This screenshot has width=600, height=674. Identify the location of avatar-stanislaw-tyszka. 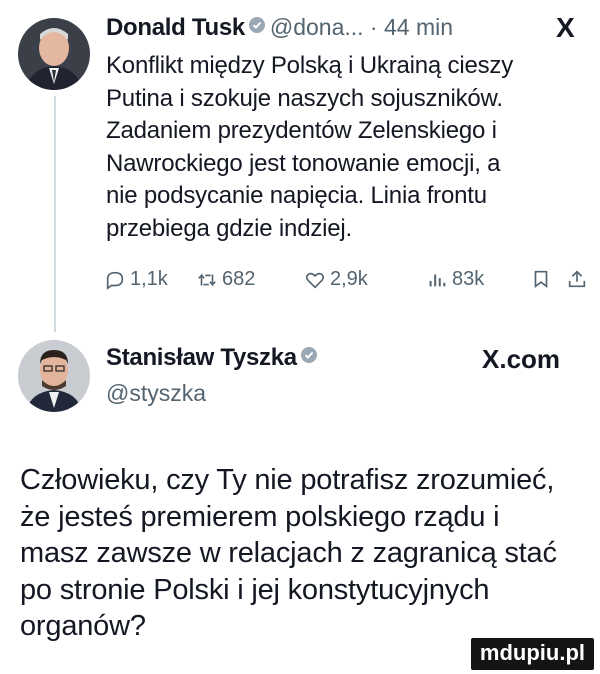
(54, 376).